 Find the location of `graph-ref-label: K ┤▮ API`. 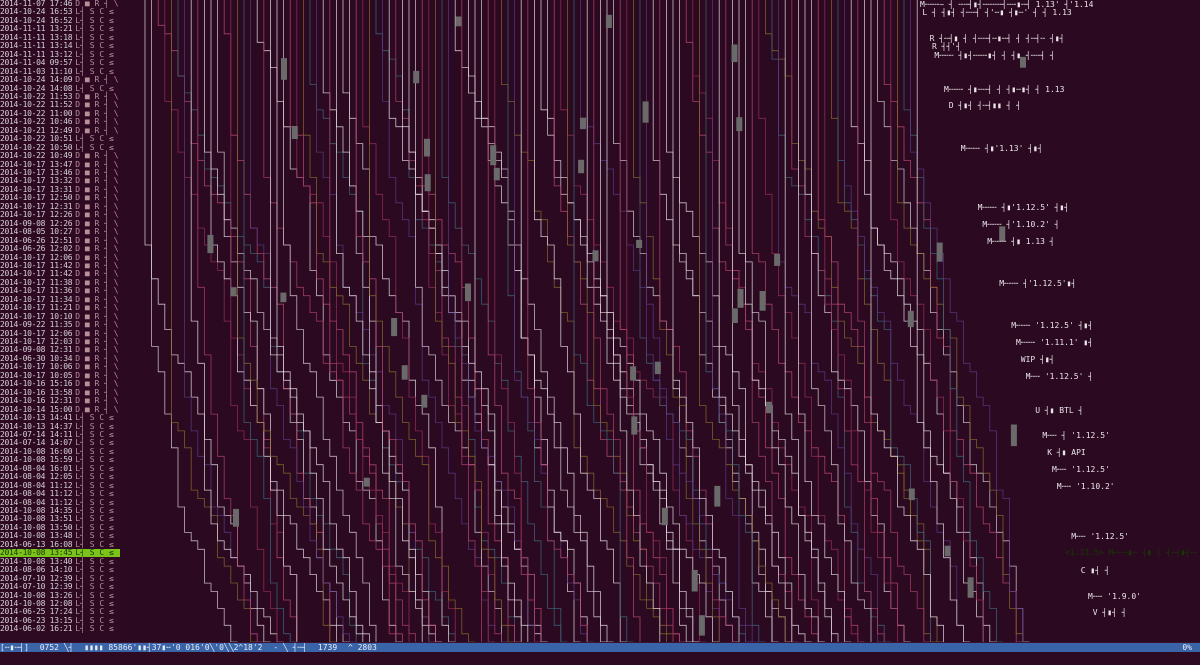

graph-ref-label: K ┤▮ API is located at coordinates (1066, 452).